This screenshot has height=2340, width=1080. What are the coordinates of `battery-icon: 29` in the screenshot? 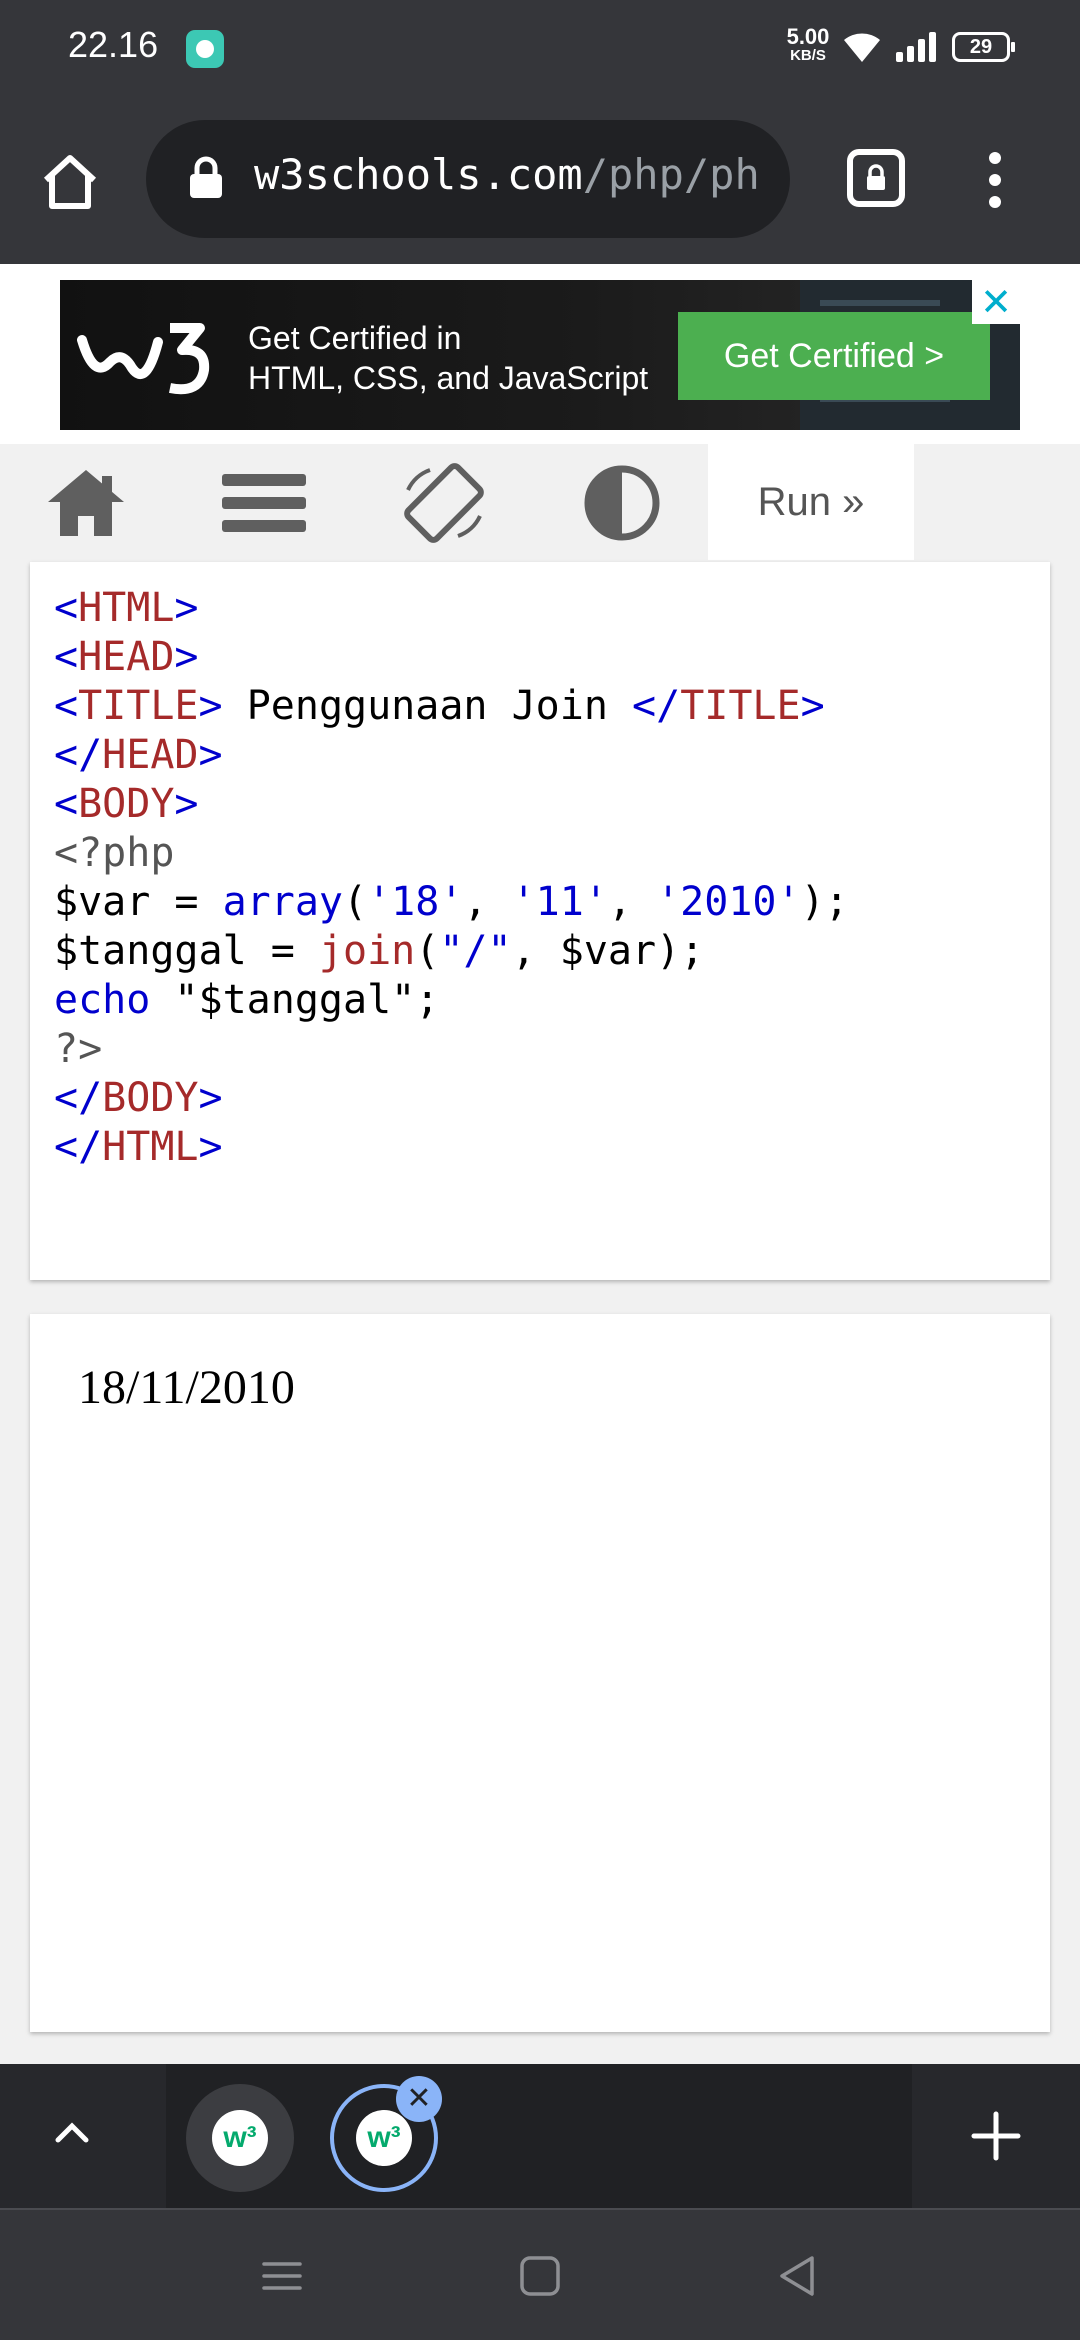 It's located at (983, 47).